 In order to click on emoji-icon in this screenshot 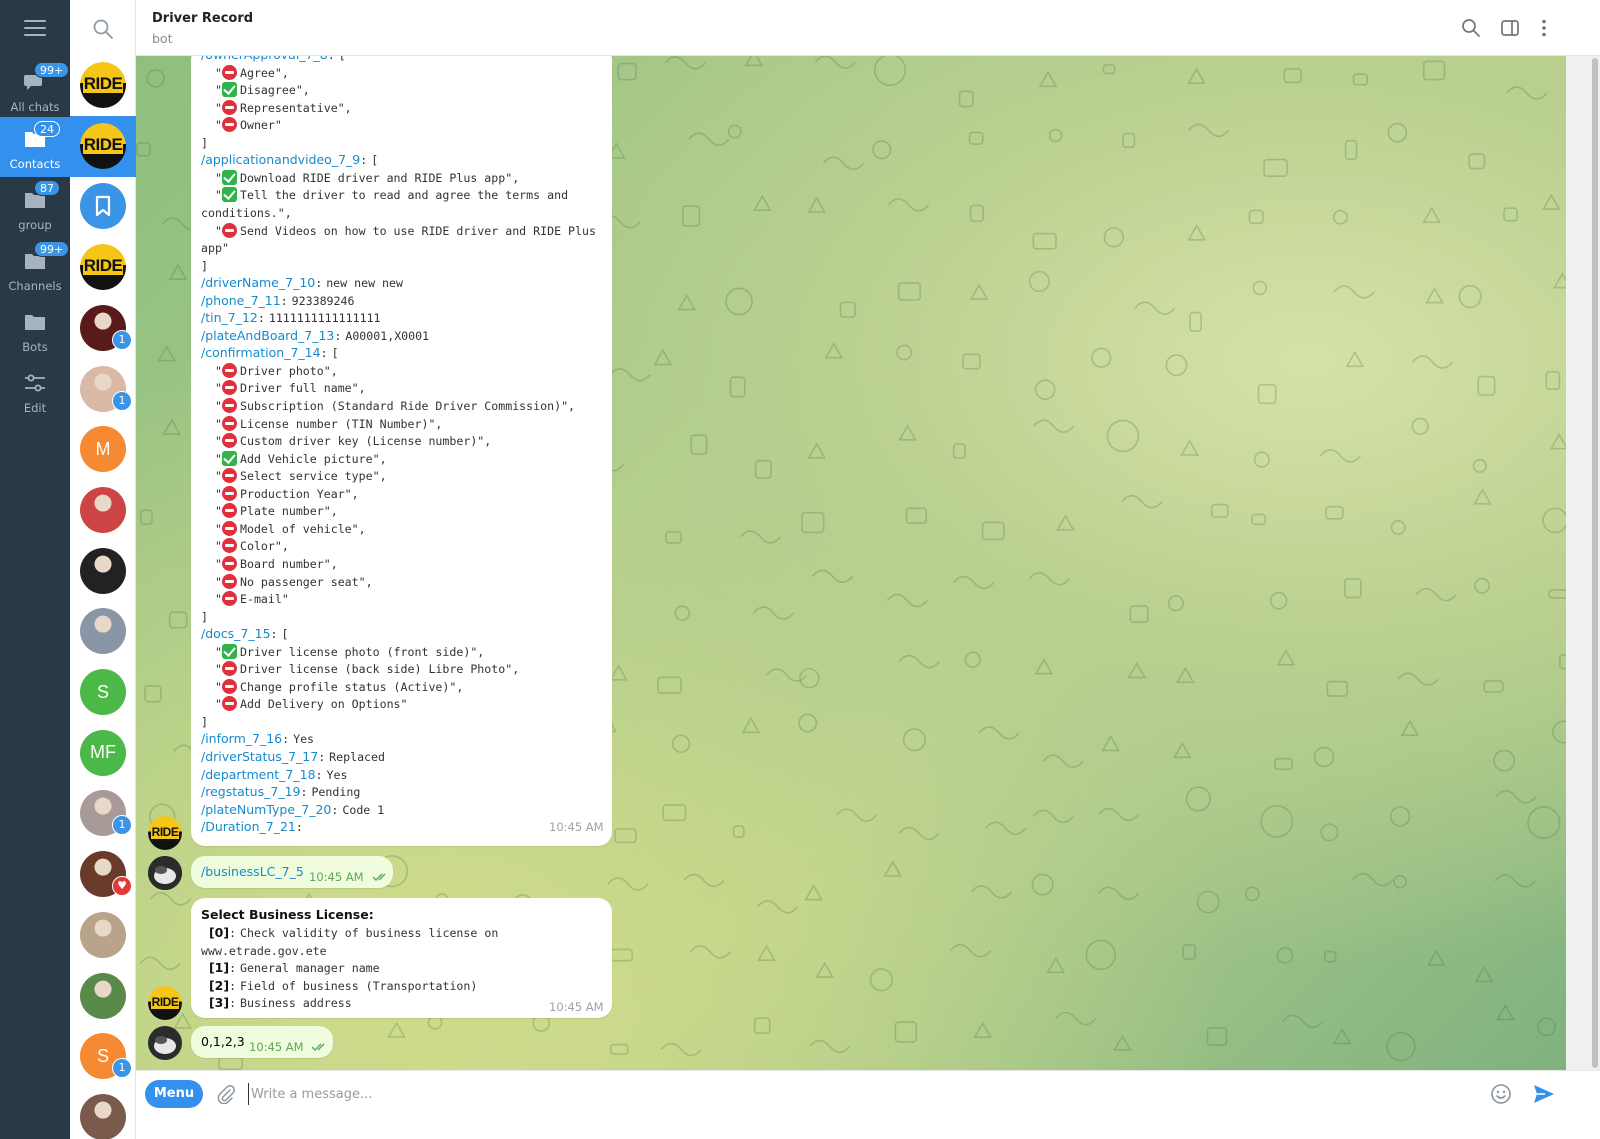, I will do `click(1501, 1094)`.